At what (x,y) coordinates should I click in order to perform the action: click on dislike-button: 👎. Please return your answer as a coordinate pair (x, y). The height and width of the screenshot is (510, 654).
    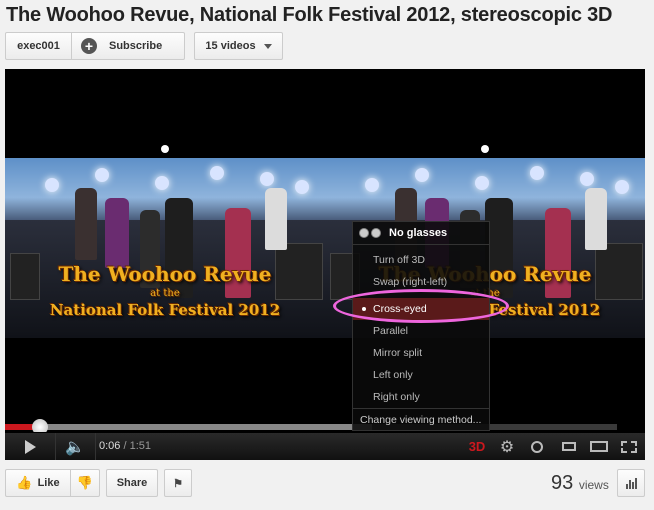
    Looking at the image, I should click on (84, 483).